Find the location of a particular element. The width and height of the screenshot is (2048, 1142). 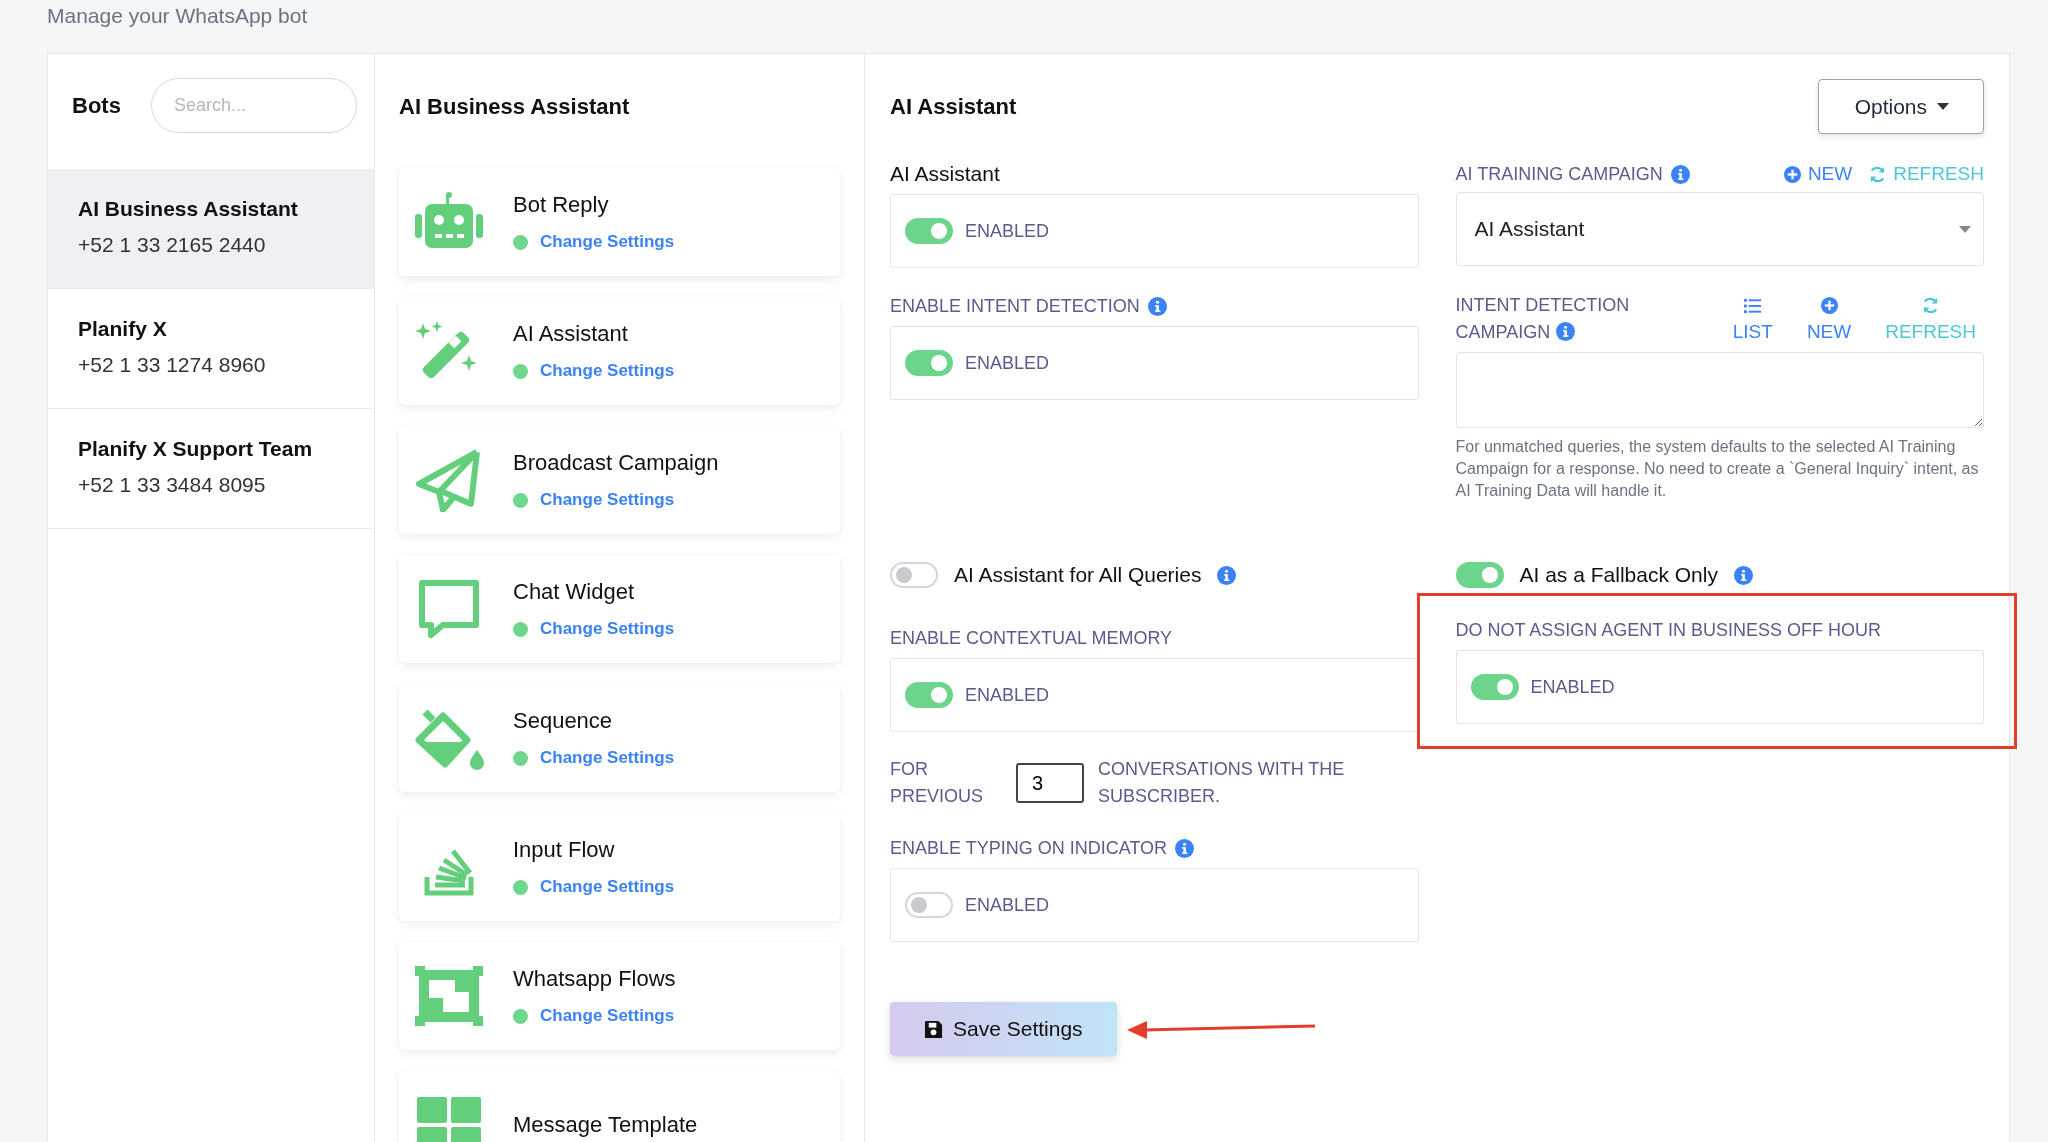

feature-card: Input Flow Change Settings is located at coordinates (619, 867).